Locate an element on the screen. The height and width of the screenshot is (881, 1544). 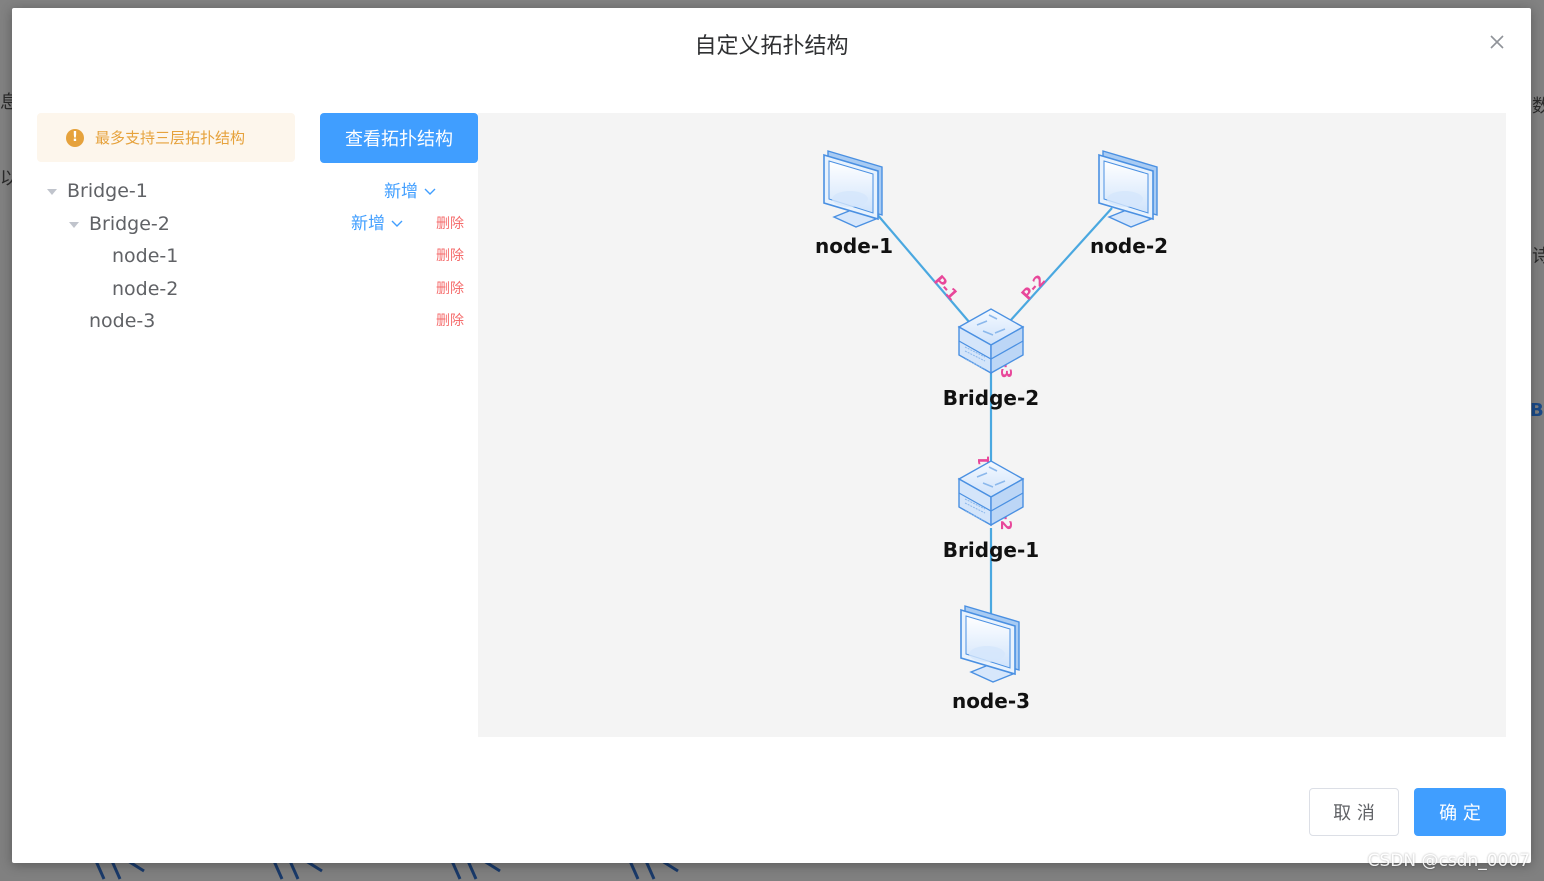
dialog-title: 自定义拓扑结构 is located at coordinates (771, 46).